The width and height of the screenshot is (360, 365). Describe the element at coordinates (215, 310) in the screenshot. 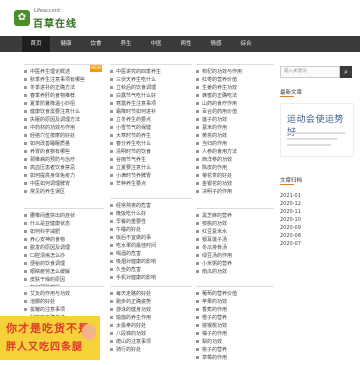

I see `list-item-label: 香蕉的作用` at that location.